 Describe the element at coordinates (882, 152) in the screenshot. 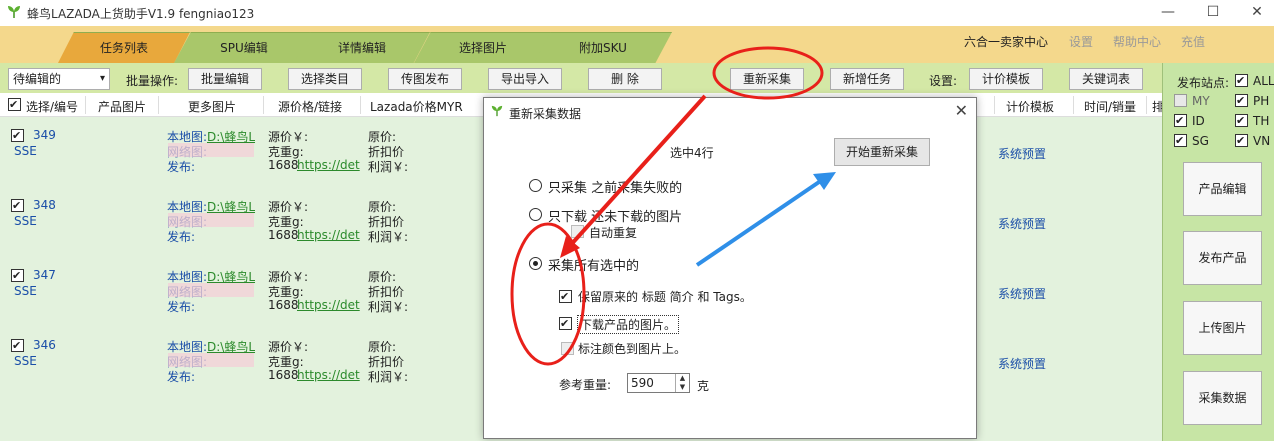

I see `start-recollect-button: 开始重新采集` at that location.